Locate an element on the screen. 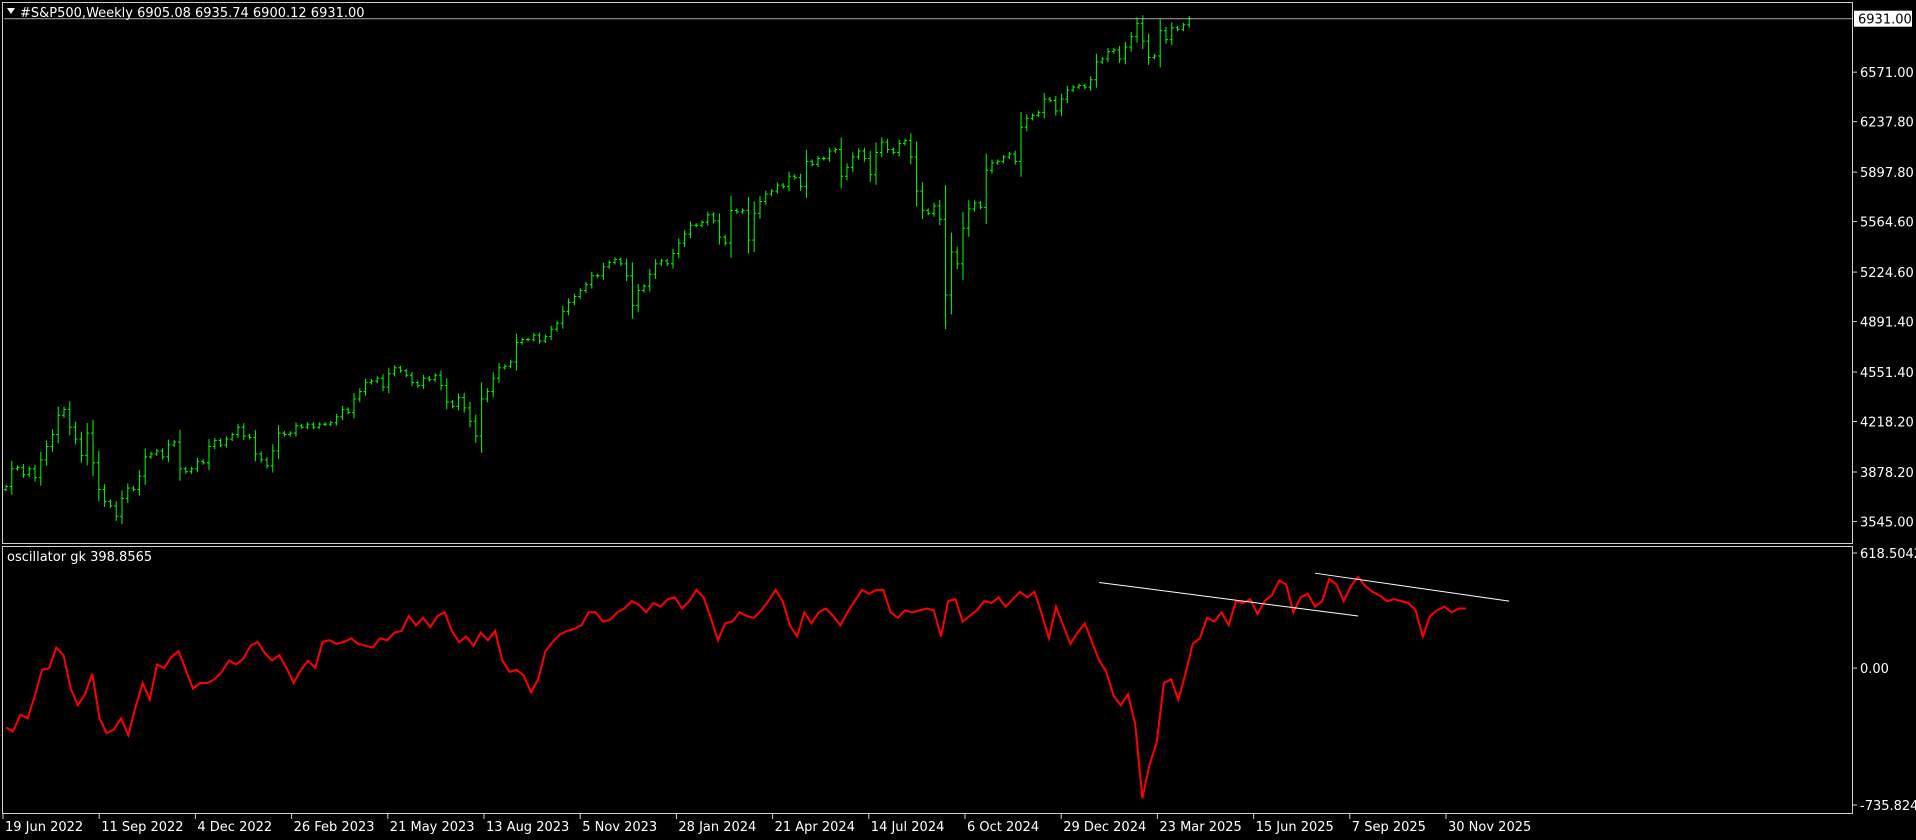 The width and height of the screenshot is (1916, 840). osc-tick-label: 0.00 is located at coordinates (1874, 669).